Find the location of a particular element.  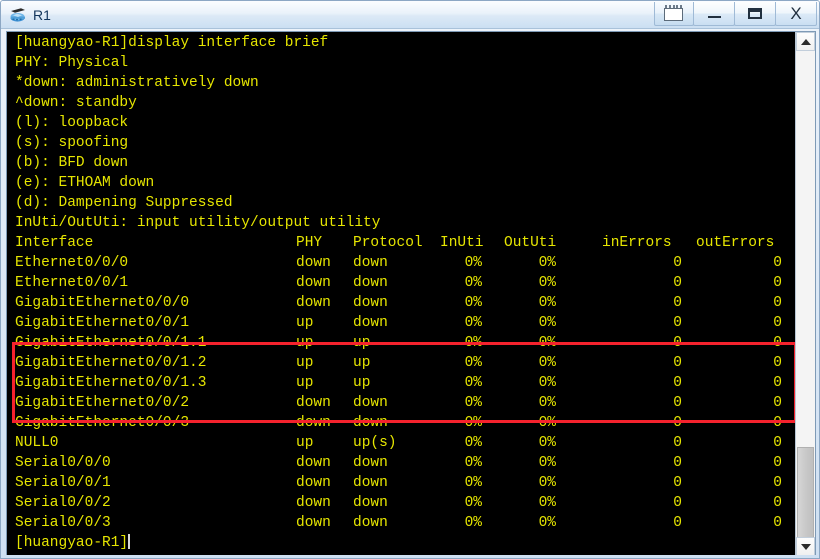

notebook-icon is located at coordinates (674, 13).